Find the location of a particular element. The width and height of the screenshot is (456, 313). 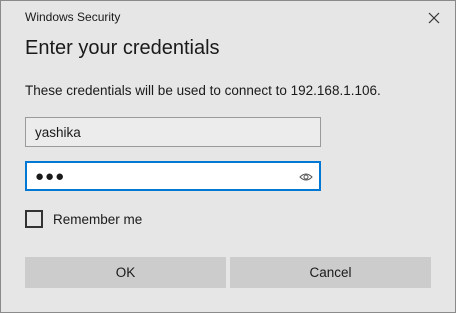

remember-me-row: Remember me is located at coordinates (83, 219).